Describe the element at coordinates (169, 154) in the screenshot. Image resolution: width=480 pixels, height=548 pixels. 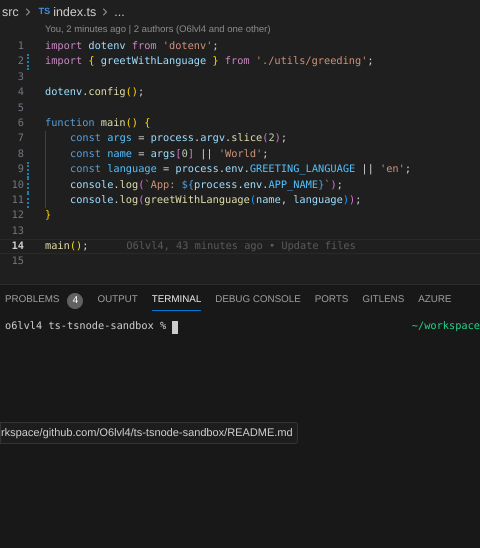
I see `code-line: const name = args[0] || 'World';` at that location.